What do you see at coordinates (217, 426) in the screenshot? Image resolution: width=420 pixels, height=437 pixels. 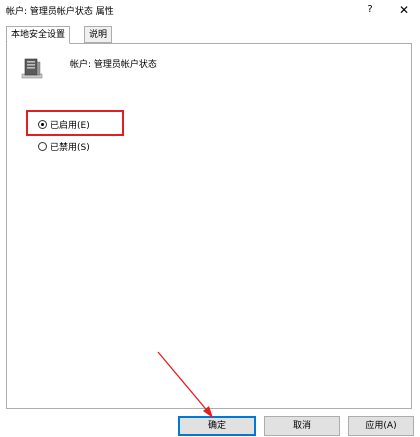 I see `ok-button: 确定` at bounding box center [217, 426].